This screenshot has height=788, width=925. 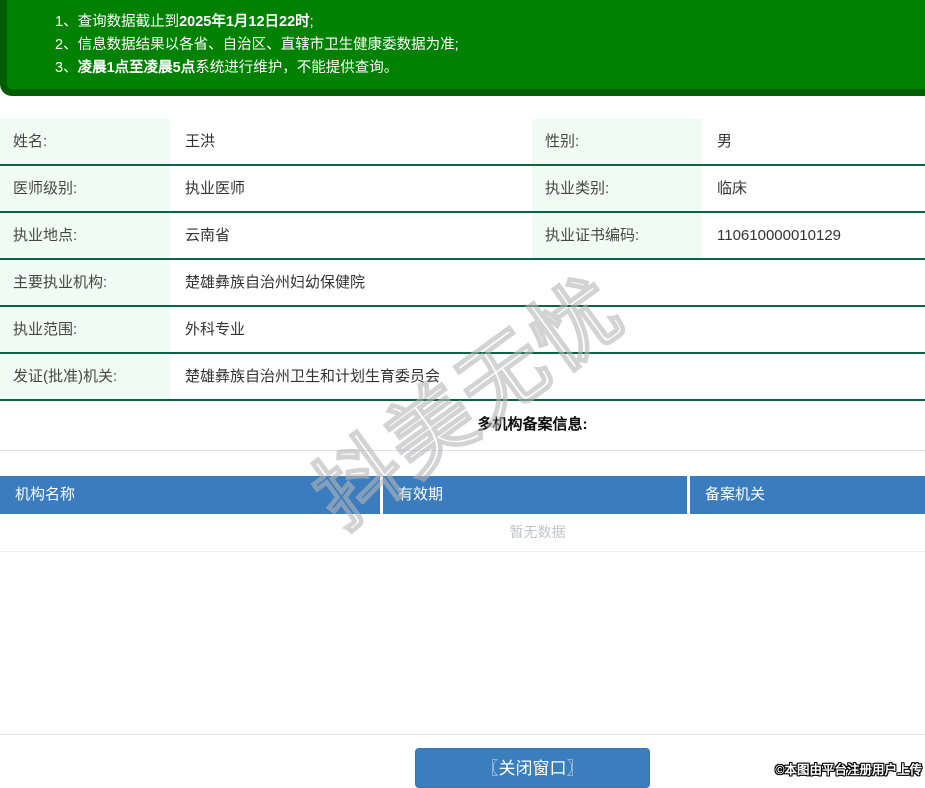 I want to click on section-divider, so click(x=462, y=450).